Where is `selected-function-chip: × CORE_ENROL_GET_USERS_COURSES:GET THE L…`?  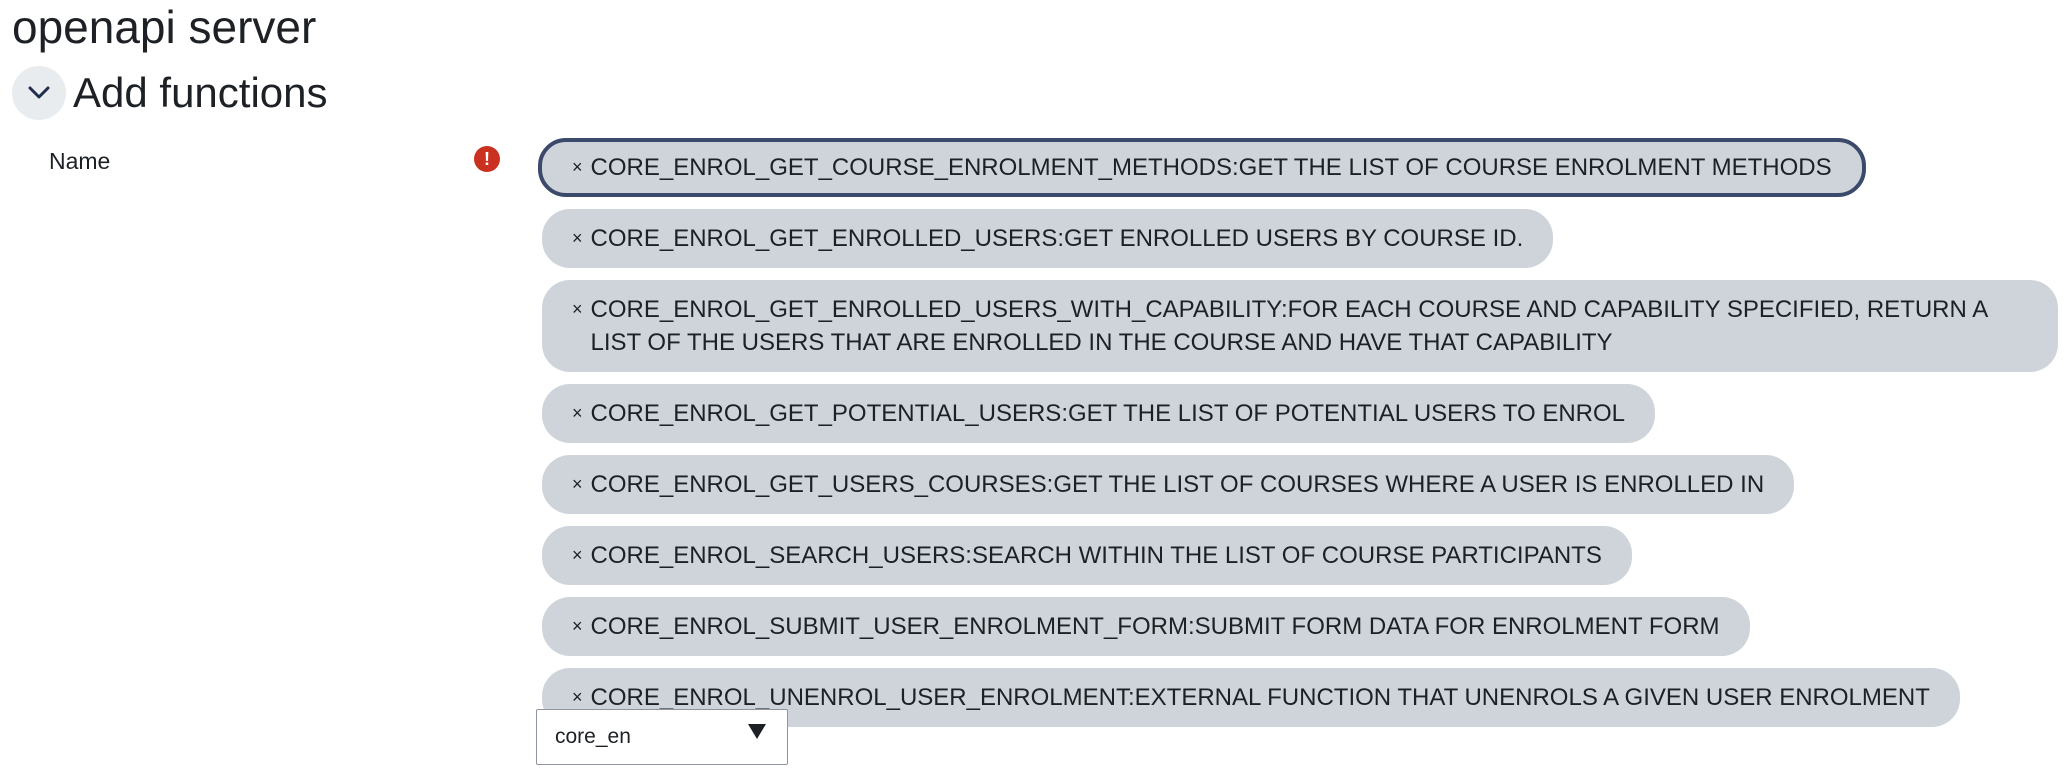
selected-function-chip: × CORE_ENROL_GET_USERS_COURSES:GET THE L… is located at coordinates (1168, 484).